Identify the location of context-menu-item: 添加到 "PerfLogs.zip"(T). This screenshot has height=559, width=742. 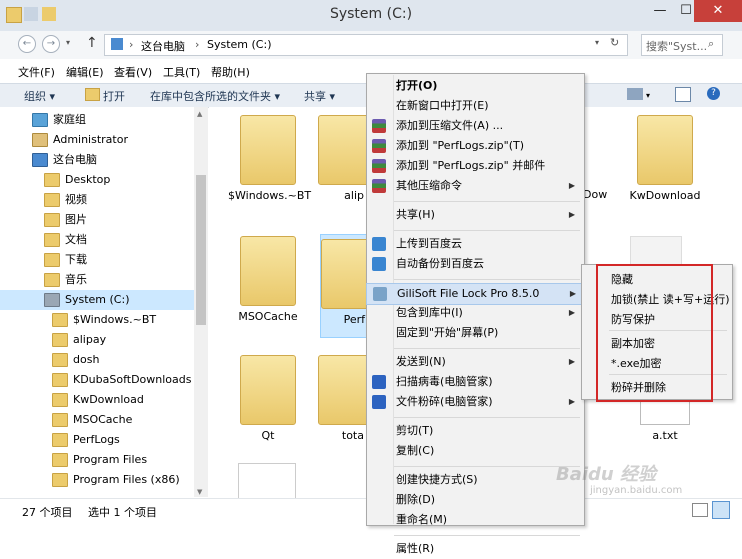
(474, 146).